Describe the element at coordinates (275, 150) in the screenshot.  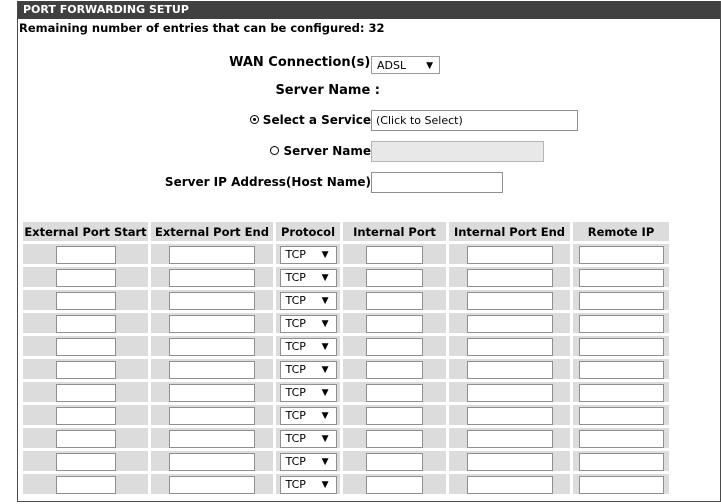
I see `server-name-radio` at that location.